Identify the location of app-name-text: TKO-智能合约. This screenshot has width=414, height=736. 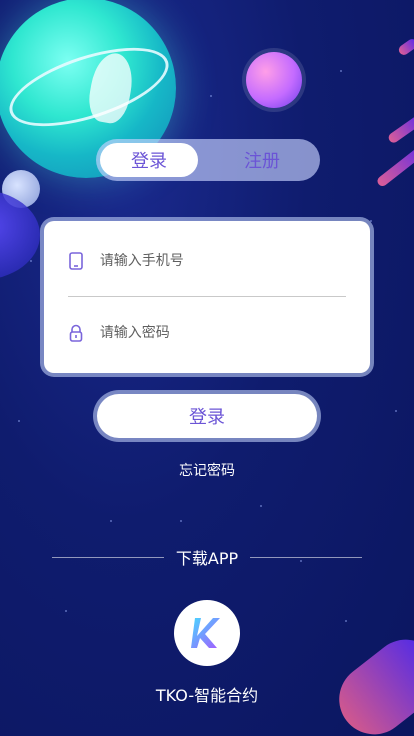
(207, 695).